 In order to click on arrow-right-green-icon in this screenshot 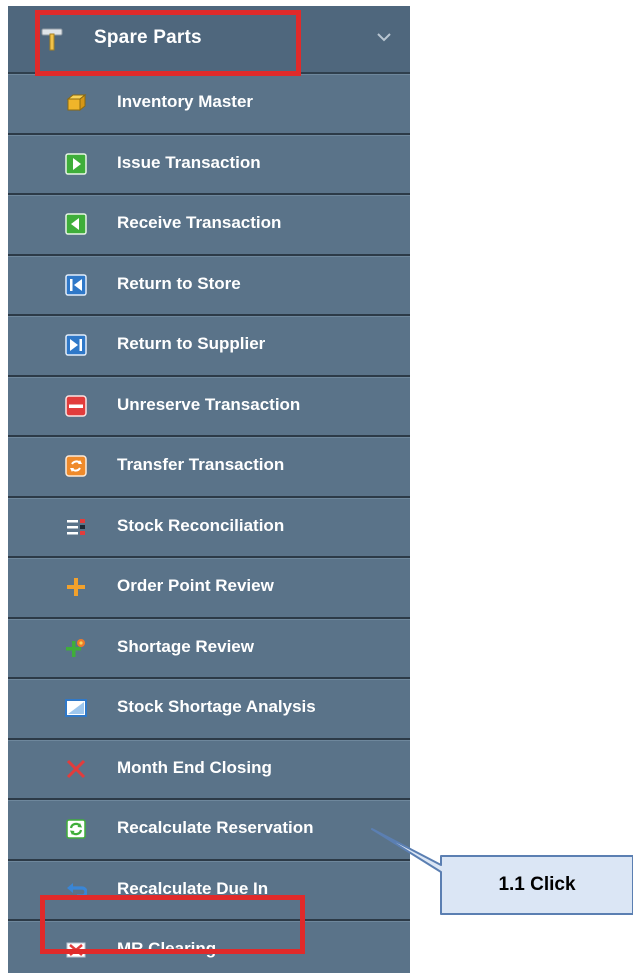, I will do `click(76, 163)`.